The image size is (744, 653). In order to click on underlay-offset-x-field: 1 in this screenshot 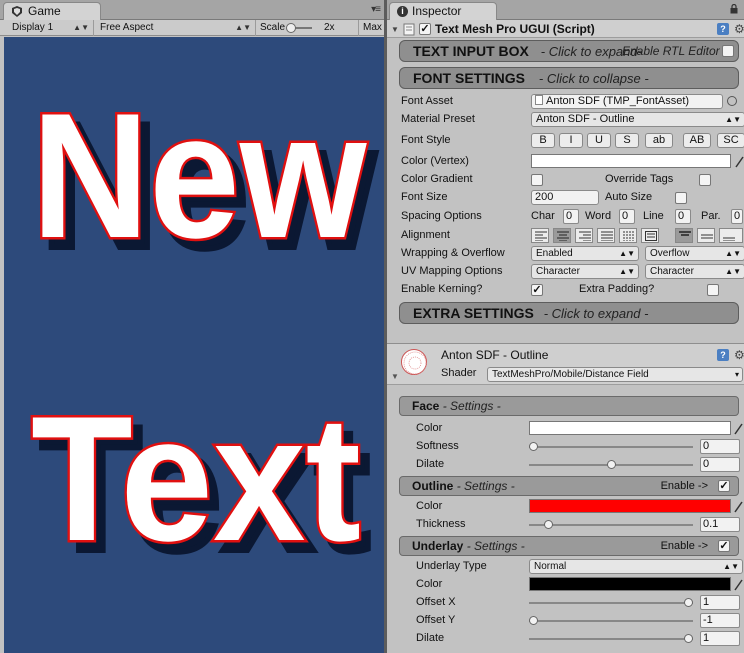, I will do `click(720, 602)`.